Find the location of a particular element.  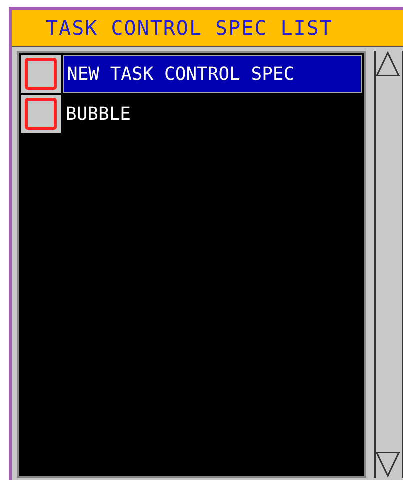

panel-title: TASK CONTROL SPEC LIST is located at coordinates (207, 28).